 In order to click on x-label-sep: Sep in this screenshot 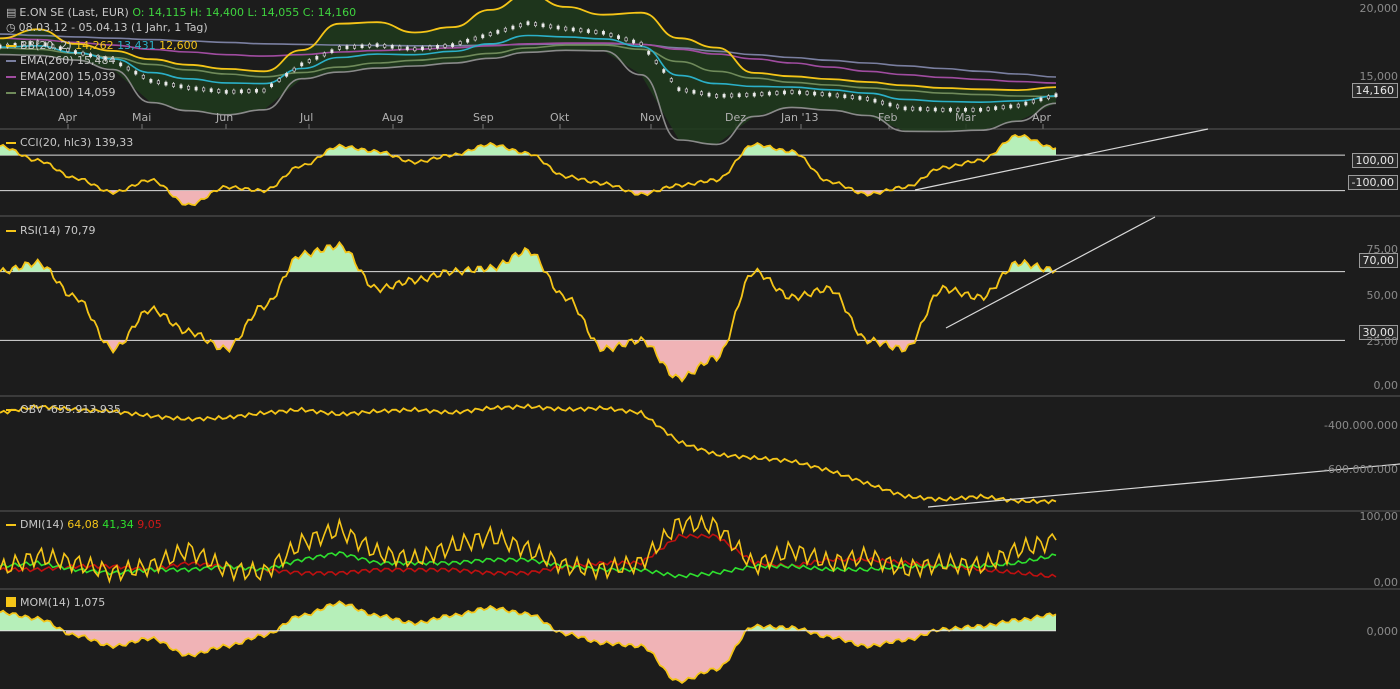, I will do `click(483, 117)`.